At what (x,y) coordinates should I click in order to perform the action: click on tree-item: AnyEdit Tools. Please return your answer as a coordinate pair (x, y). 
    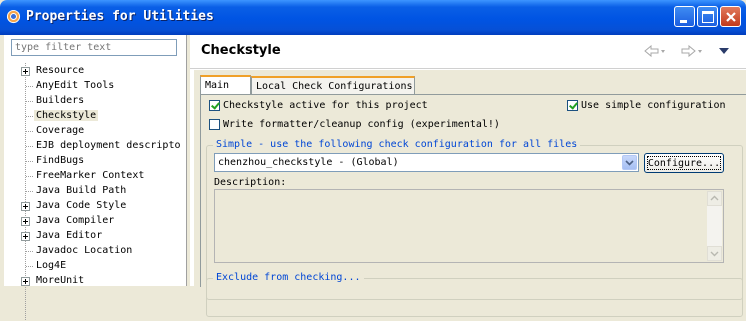
    Looking at the image, I should click on (95, 86).